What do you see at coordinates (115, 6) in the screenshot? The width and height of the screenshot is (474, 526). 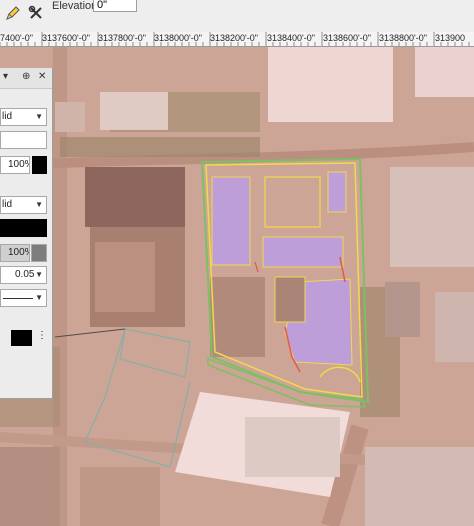 I see `elevation-input` at bounding box center [115, 6].